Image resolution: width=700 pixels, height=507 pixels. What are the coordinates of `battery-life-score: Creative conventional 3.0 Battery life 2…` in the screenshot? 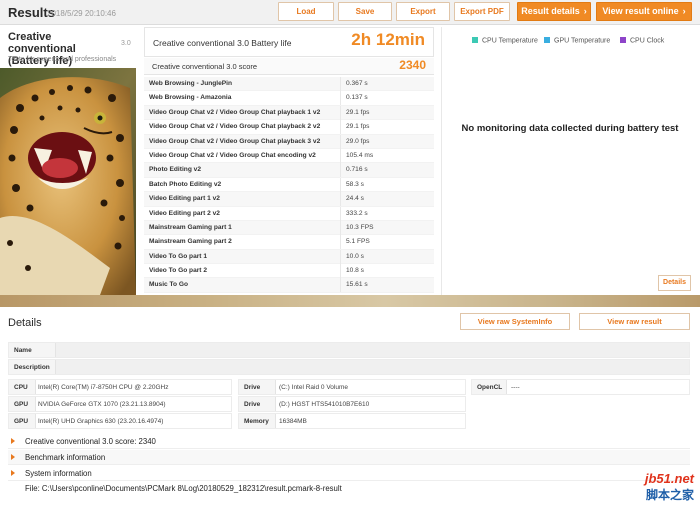 It's located at (289, 42).